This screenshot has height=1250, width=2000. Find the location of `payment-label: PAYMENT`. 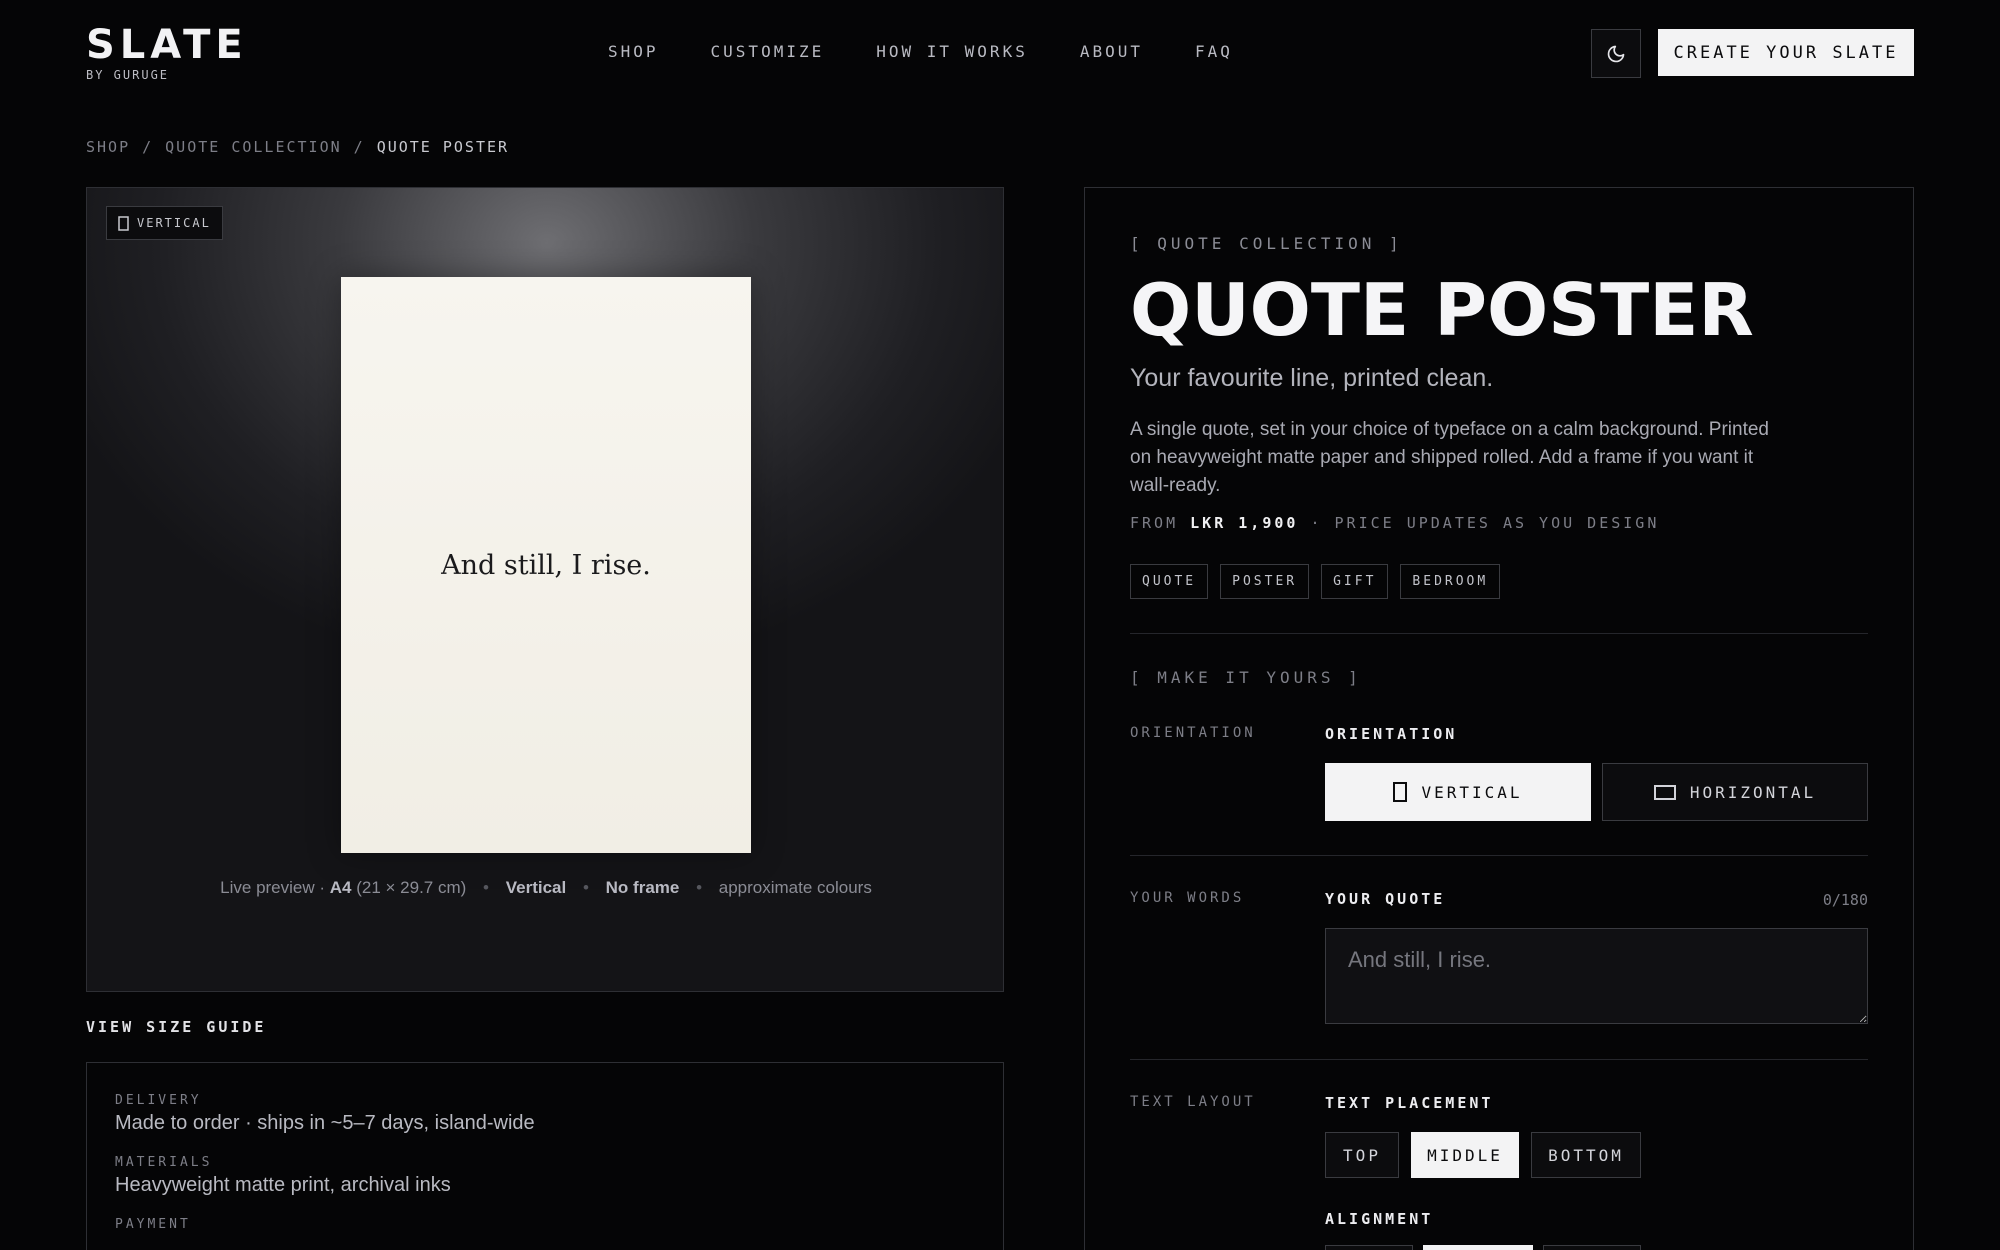

payment-label: PAYMENT is located at coordinates (153, 1224).